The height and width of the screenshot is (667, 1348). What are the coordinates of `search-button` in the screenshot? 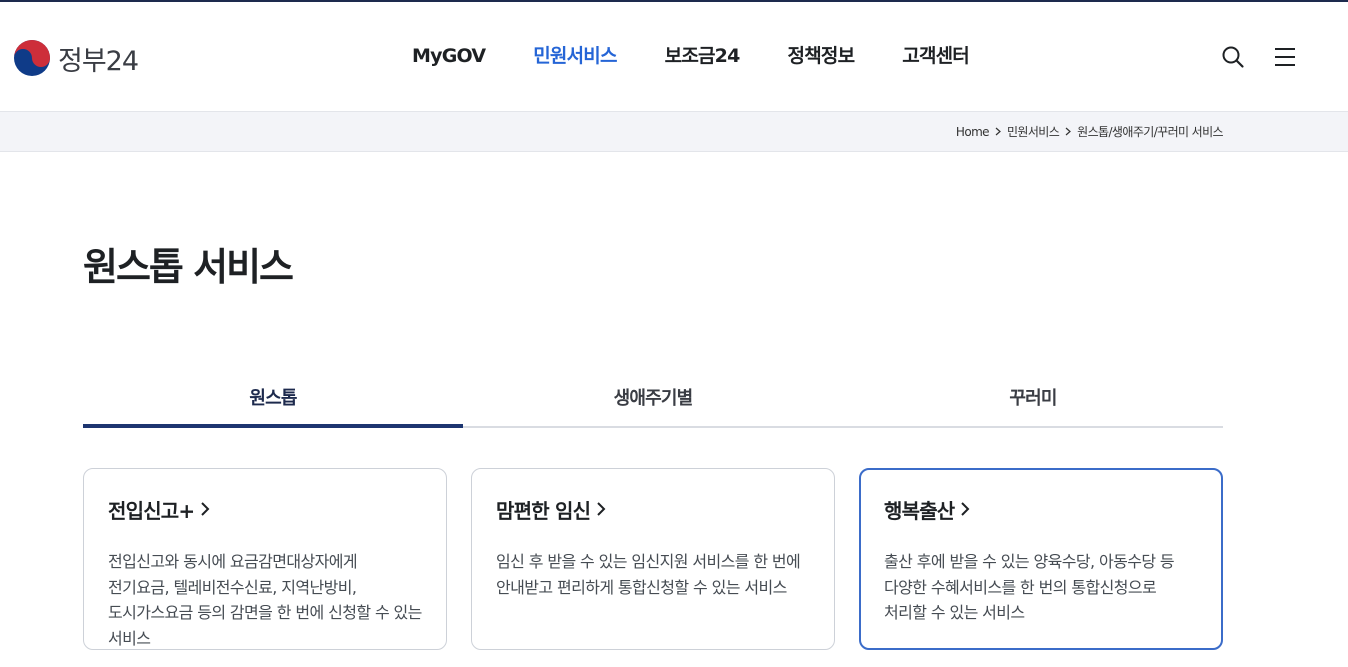 It's located at (1233, 57).